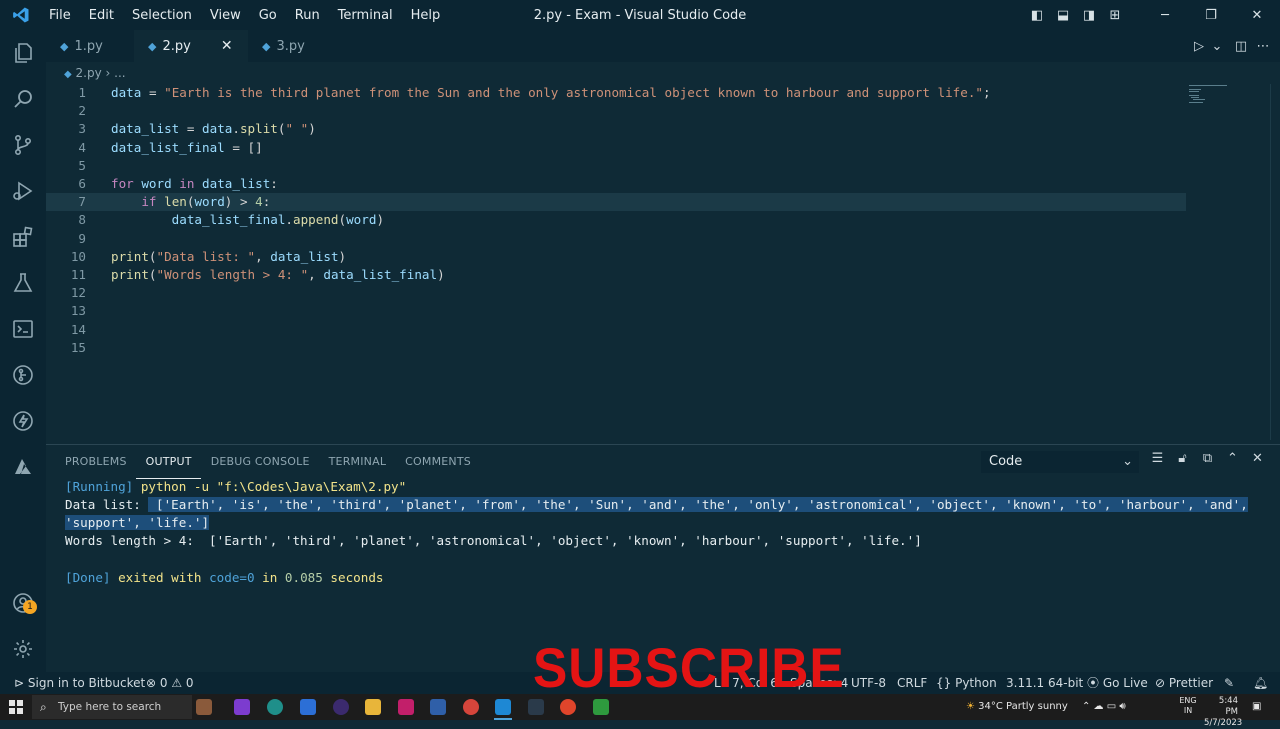 The height and width of the screenshot is (729, 1280). What do you see at coordinates (23, 99) in the screenshot?
I see `search-button` at bounding box center [23, 99].